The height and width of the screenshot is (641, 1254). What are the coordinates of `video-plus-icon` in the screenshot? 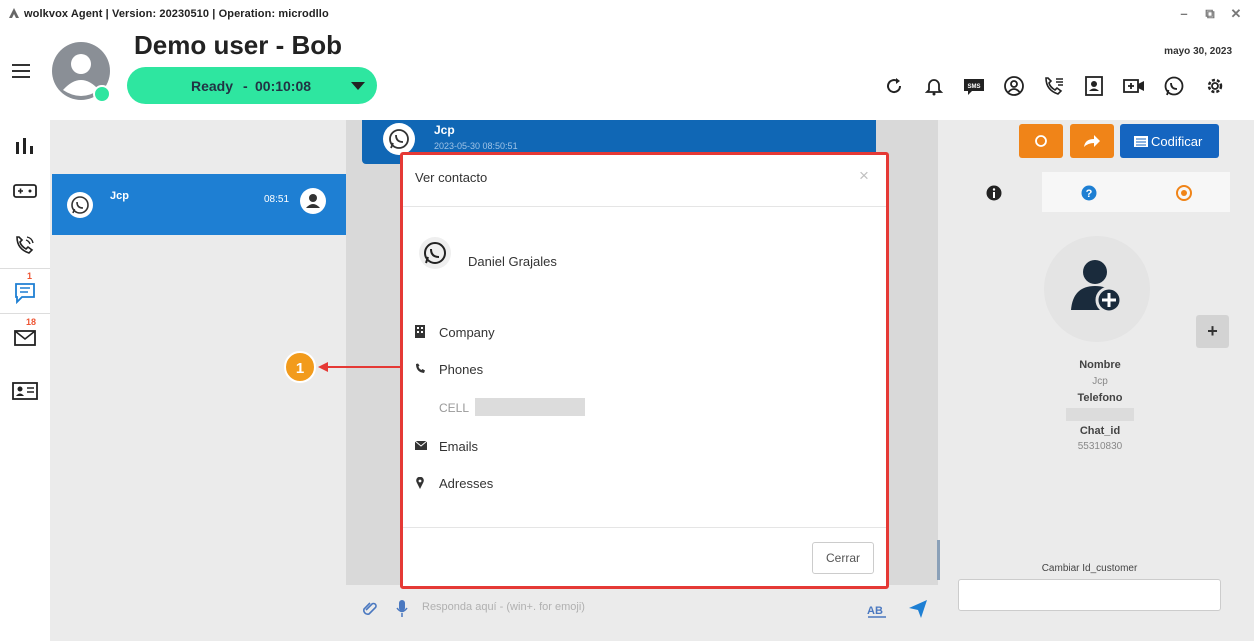 It's located at (1134, 86).